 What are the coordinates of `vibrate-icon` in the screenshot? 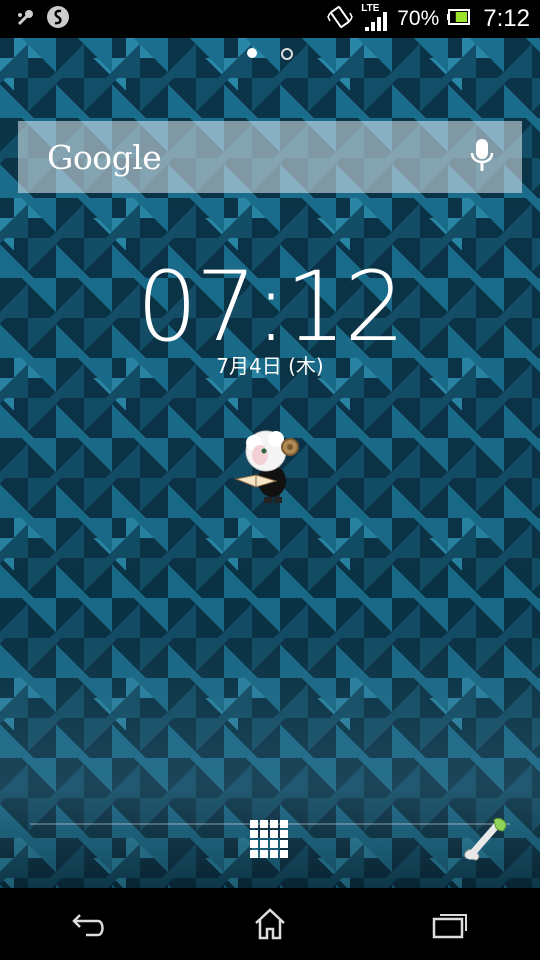 It's located at (340, 19).